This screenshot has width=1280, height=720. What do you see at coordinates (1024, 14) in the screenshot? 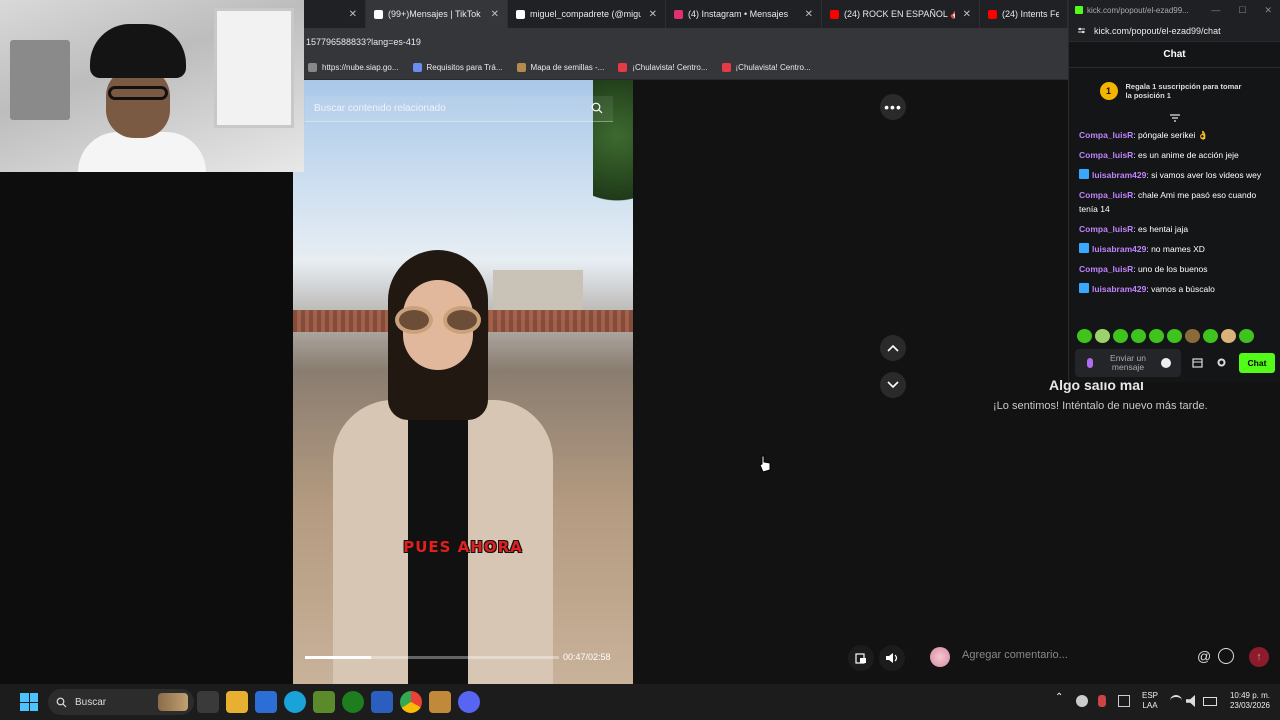
I see `browser-tab: (24) Intents Festival` at bounding box center [1024, 14].